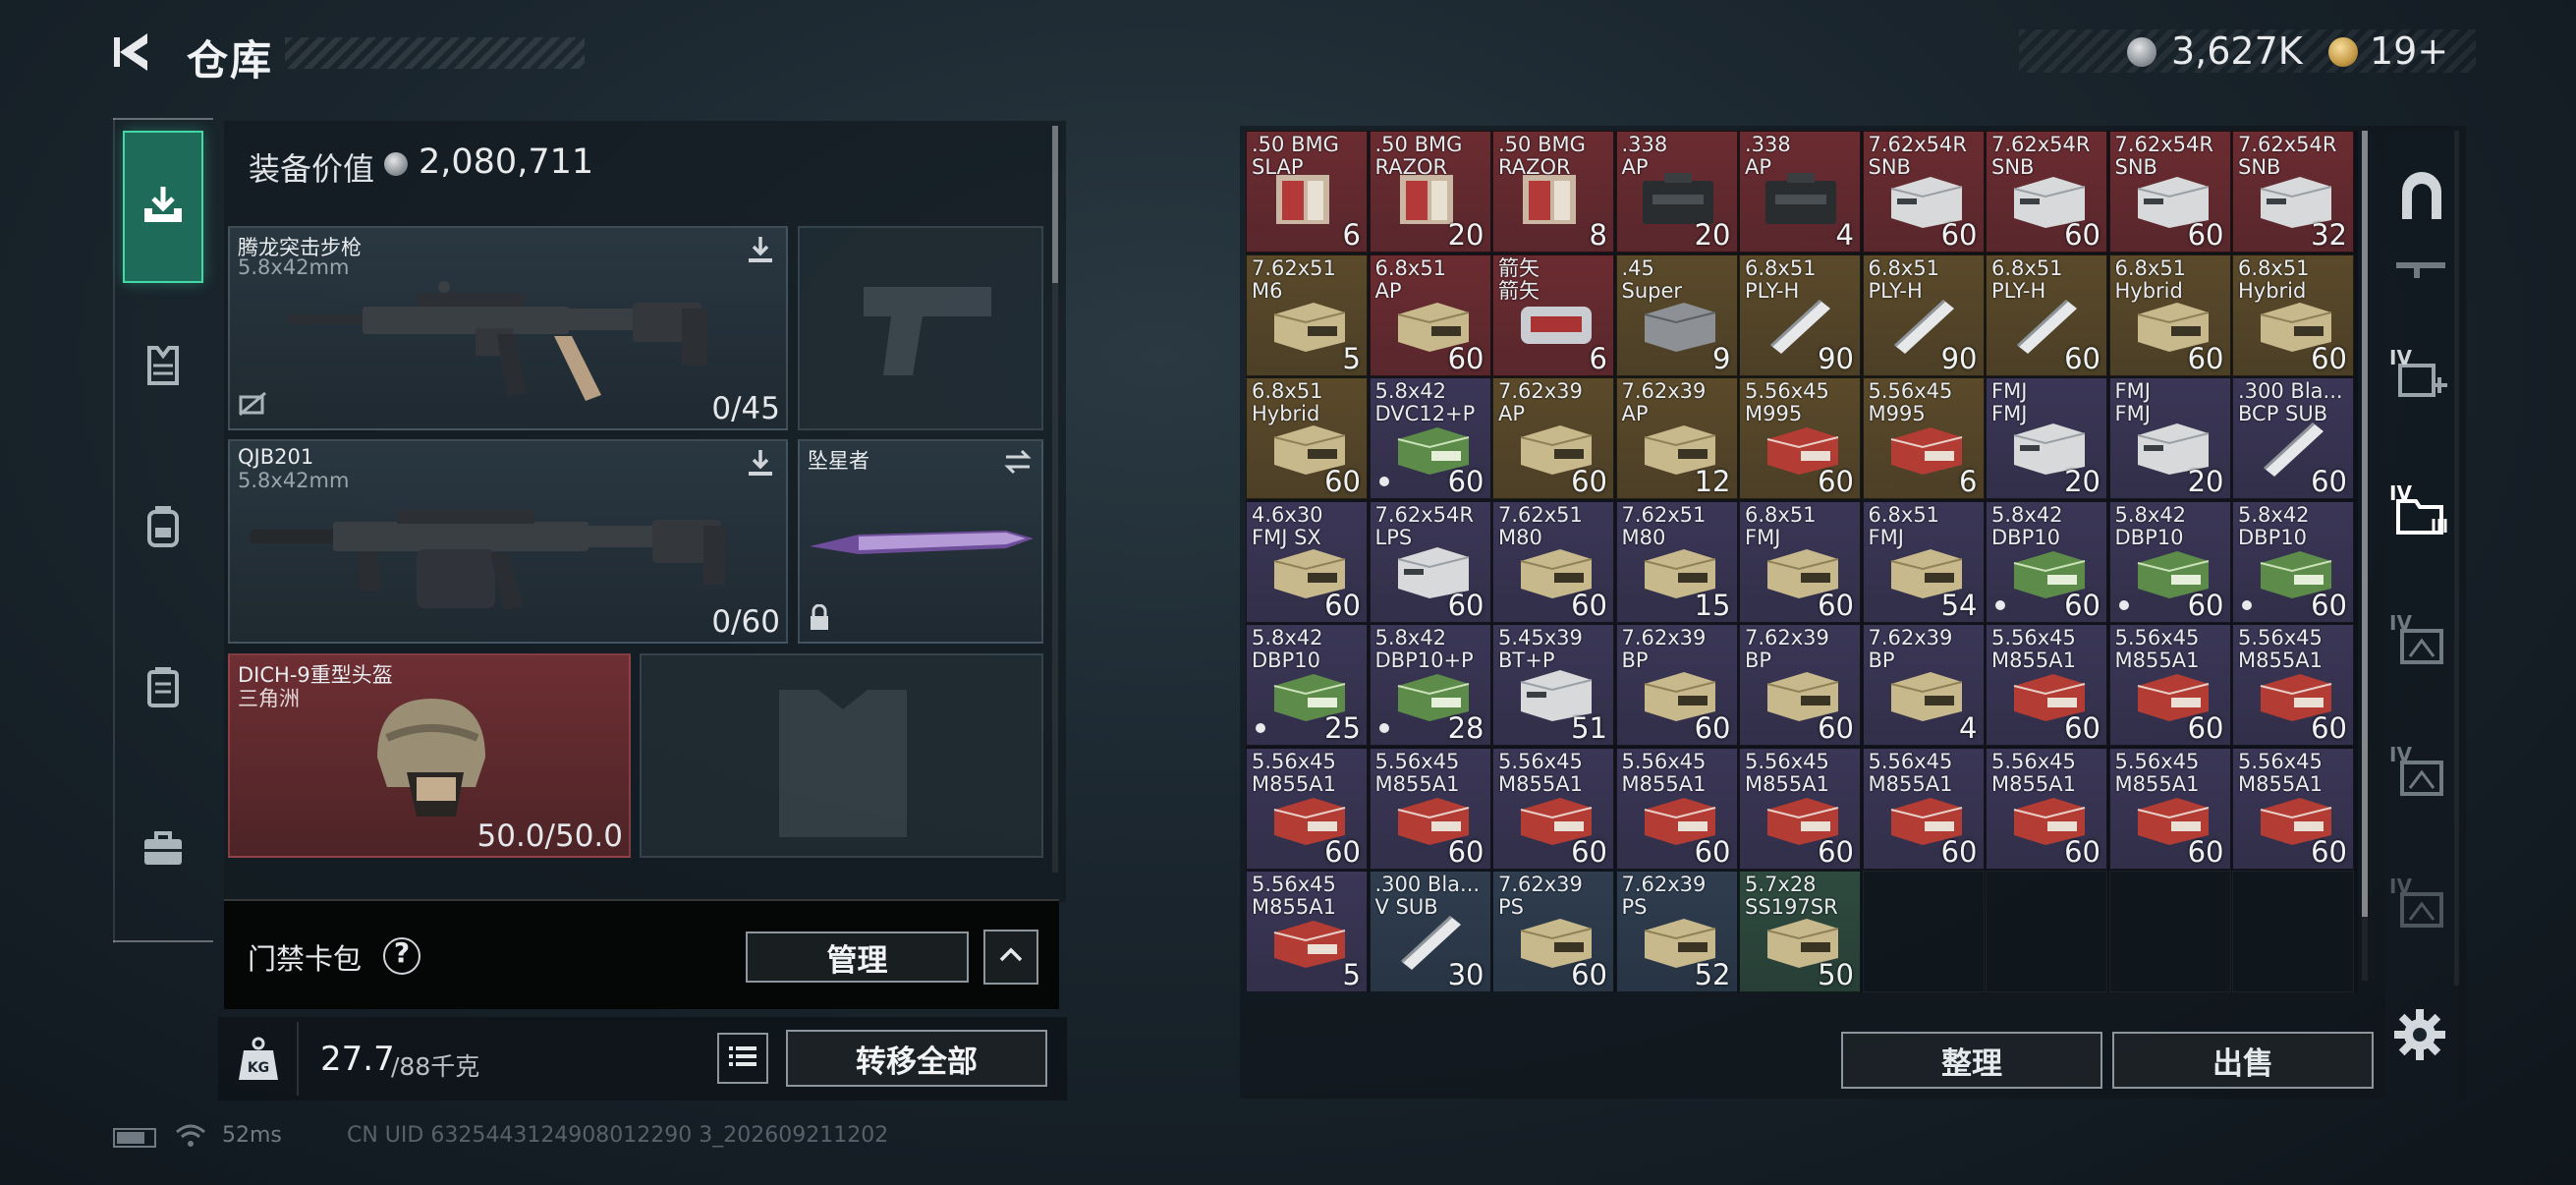 This screenshot has height=1185, width=2576. Describe the element at coordinates (1676, 315) in the screenshot. I see `inventory-item: .45 Super 9` at that location.